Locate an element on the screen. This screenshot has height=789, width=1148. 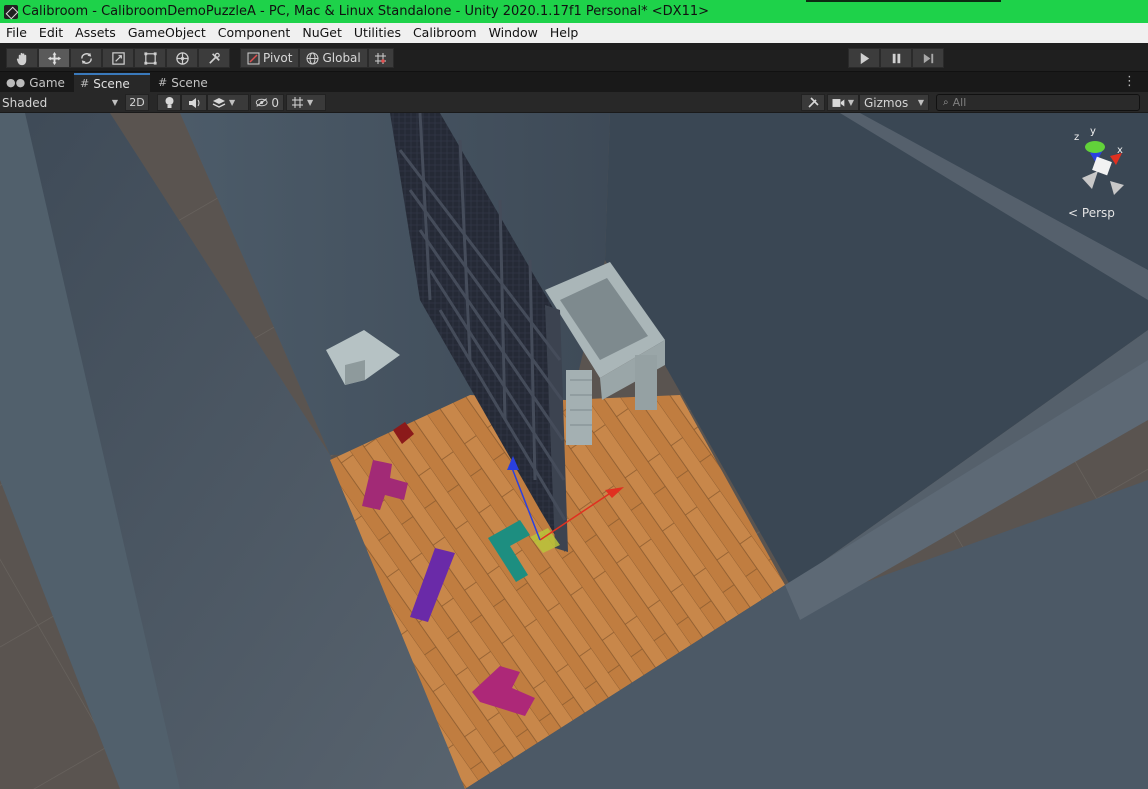
pivot-toggle: Pivot is located at coordinates (270, 58).